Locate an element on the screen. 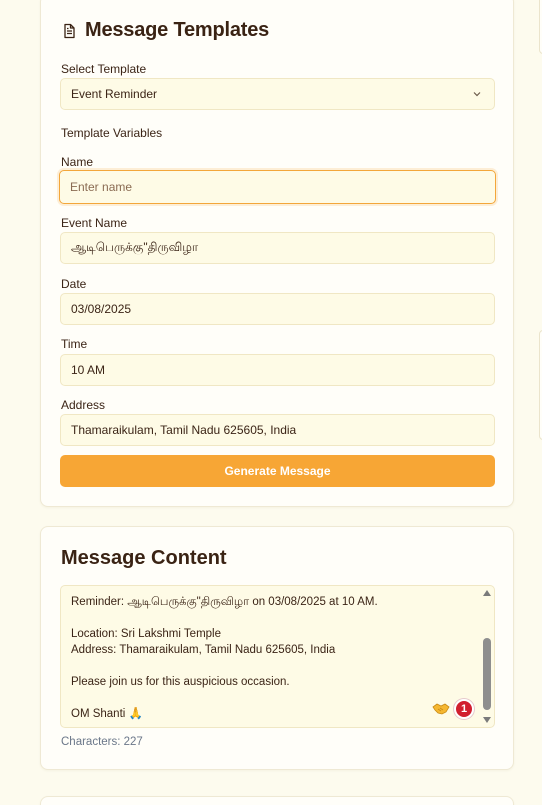 The width and height of the screenshot is (542, 805). notification-badge: 1 is located at coordinates (464, 709).